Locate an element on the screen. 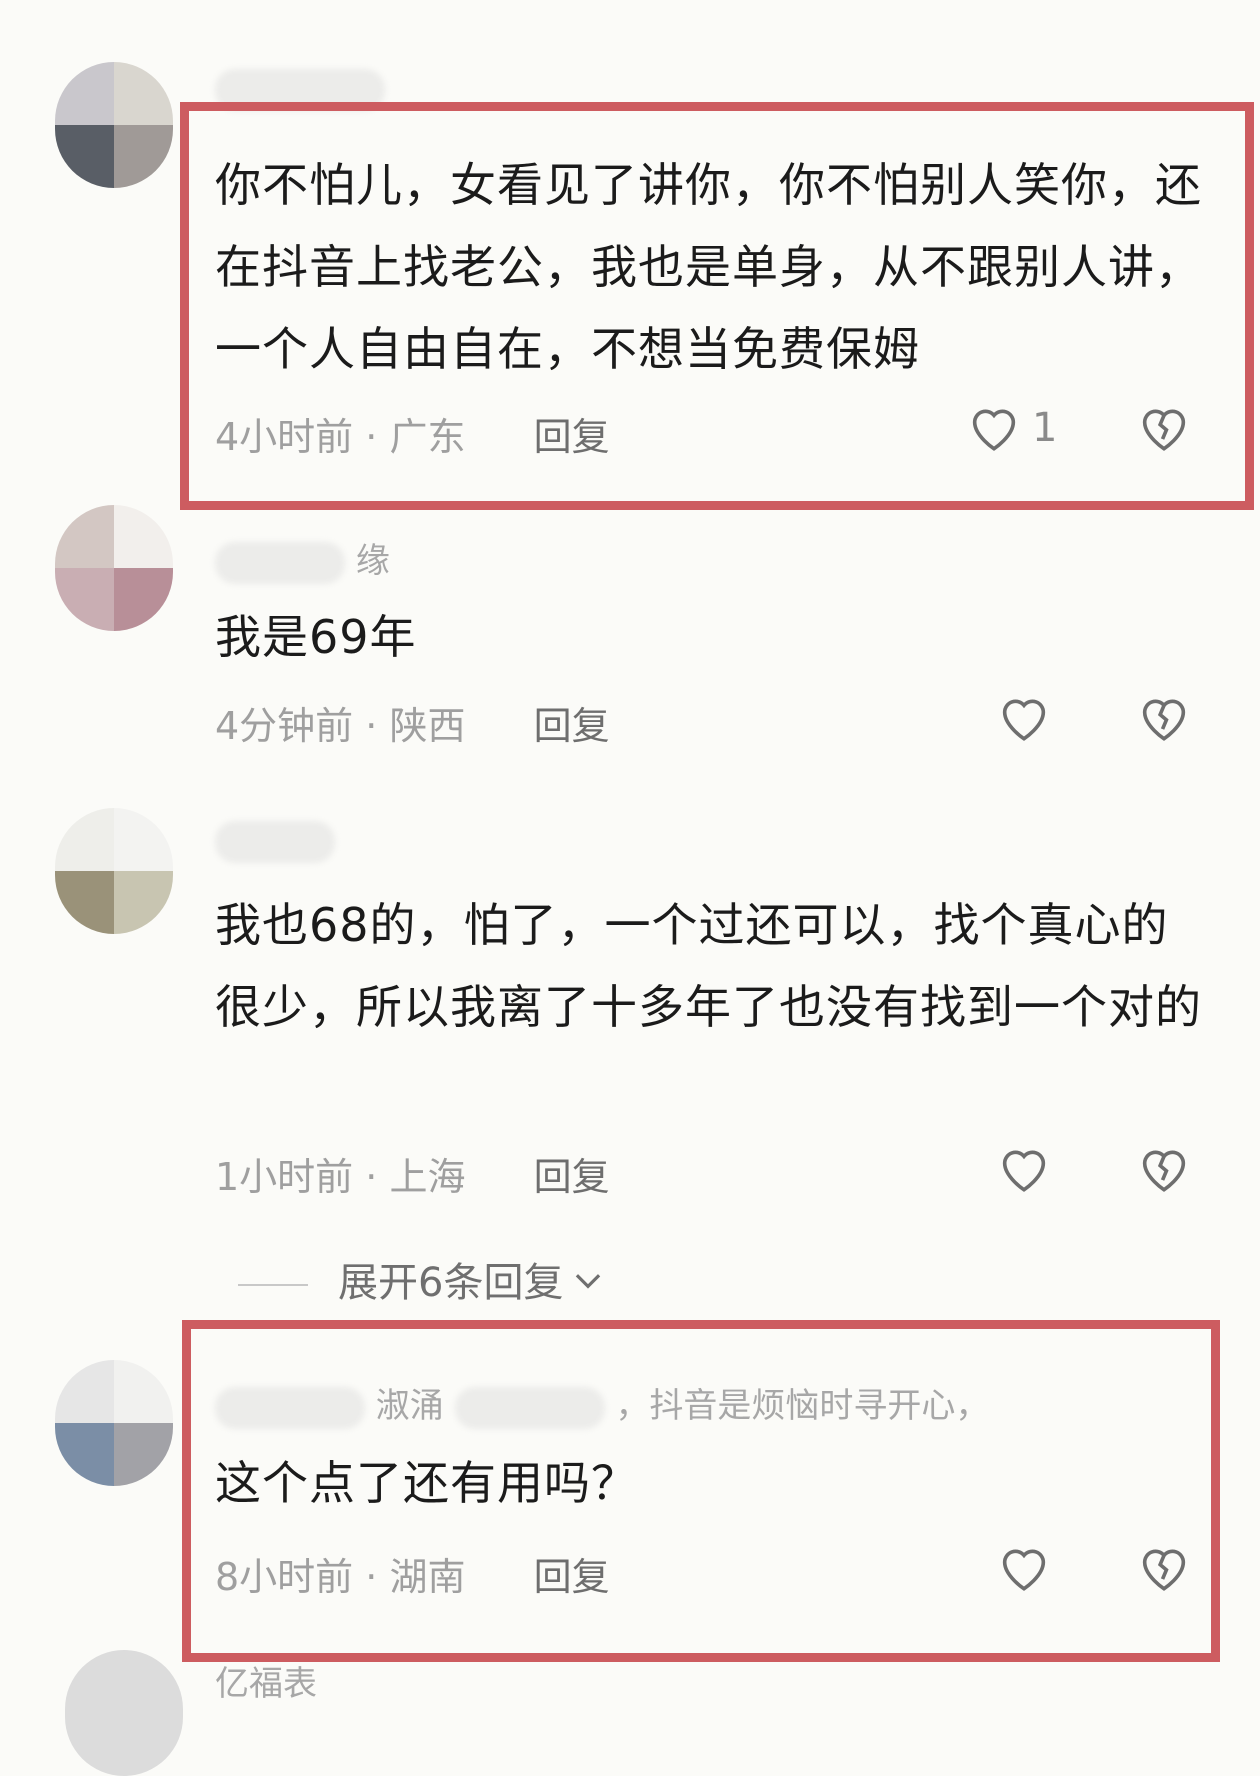  divider-line is located at coordinates (273, 1285).